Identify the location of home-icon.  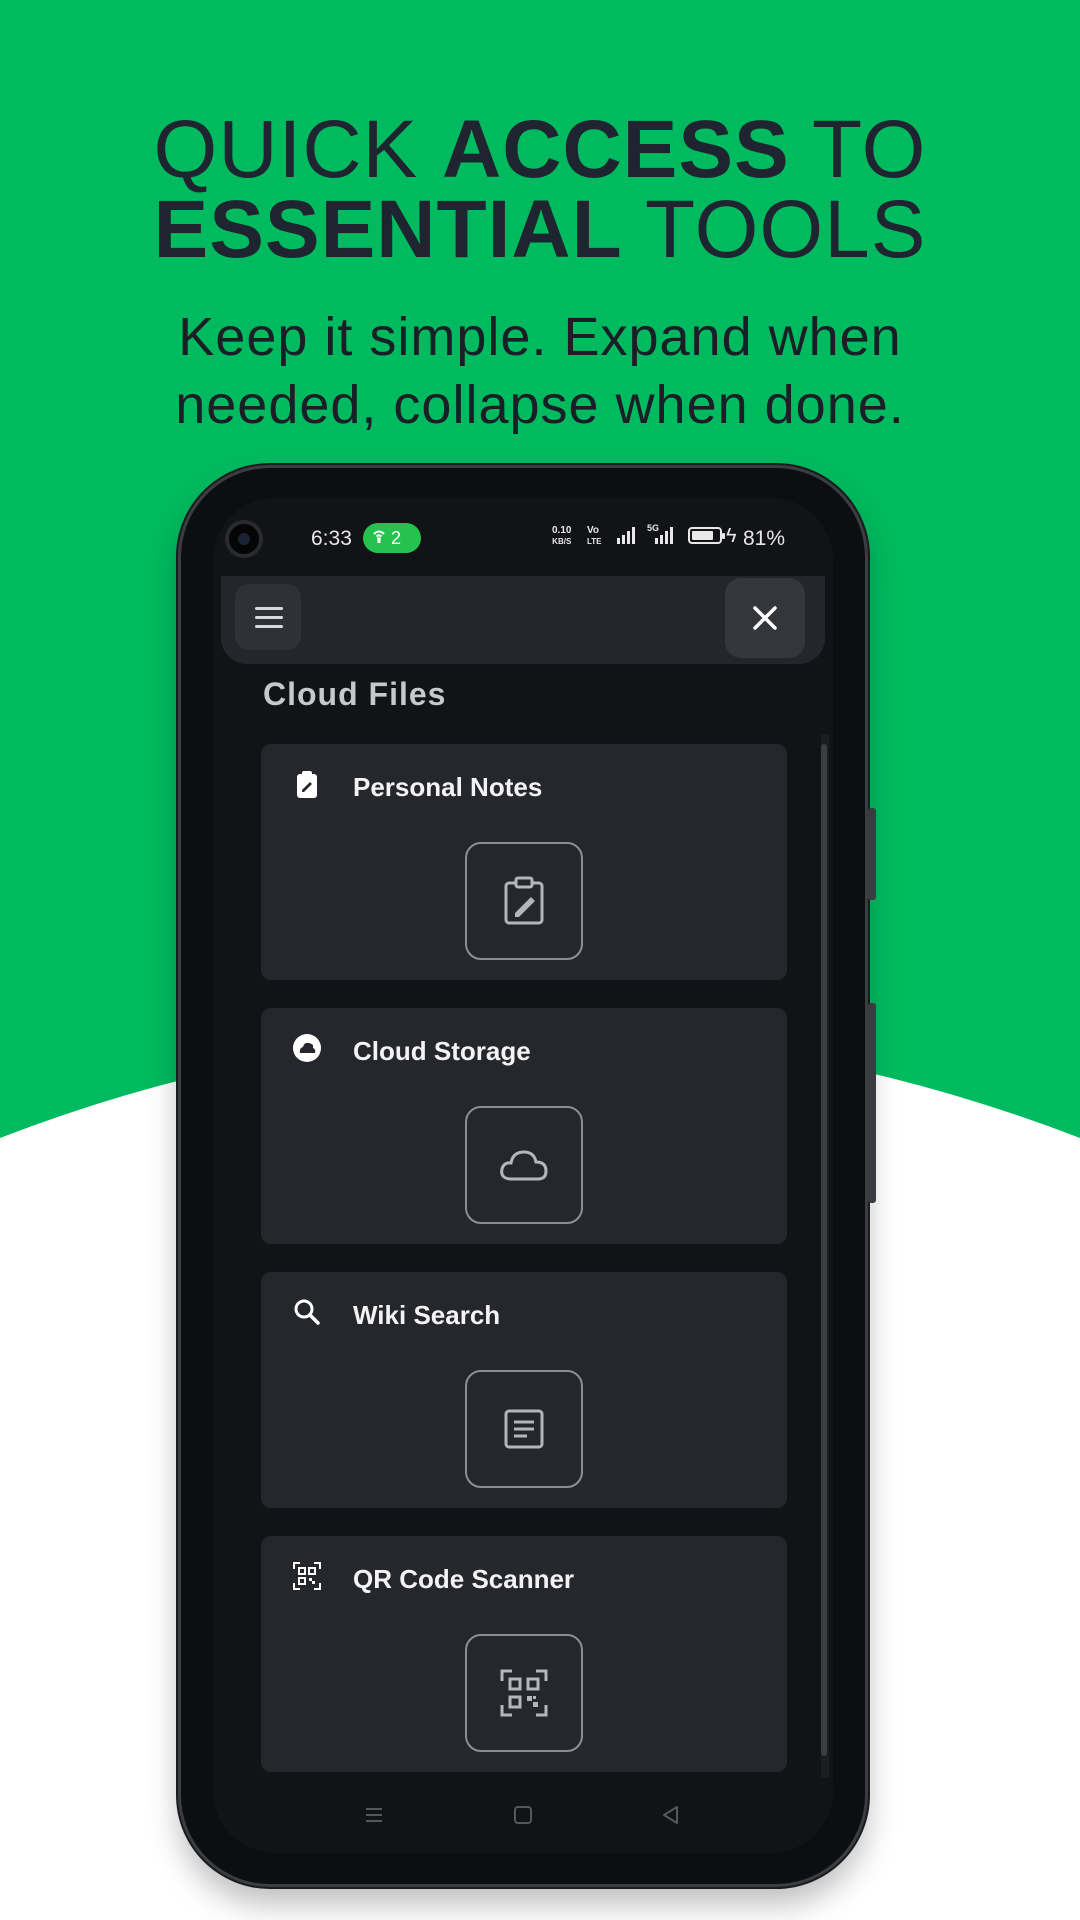
(523, 1815).